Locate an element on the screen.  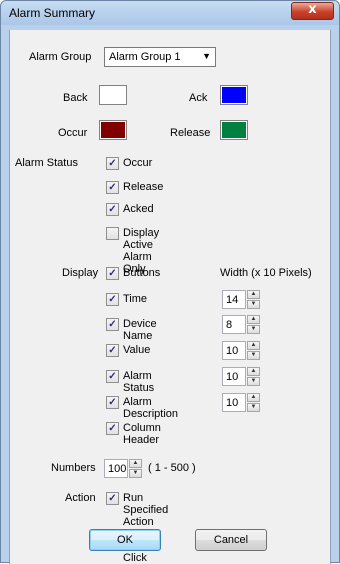
checkbox-label: Alarm Description is located at coordinates (151, 408).